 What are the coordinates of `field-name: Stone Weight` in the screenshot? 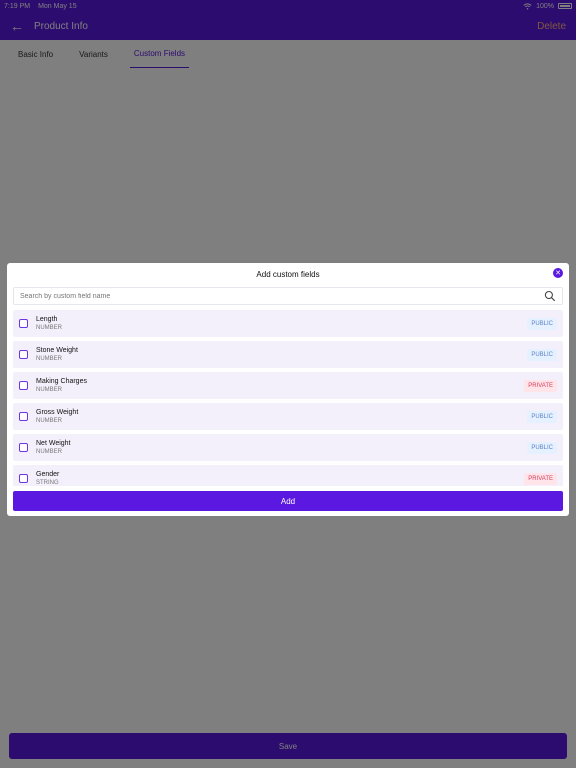 It's located at (57, 350).